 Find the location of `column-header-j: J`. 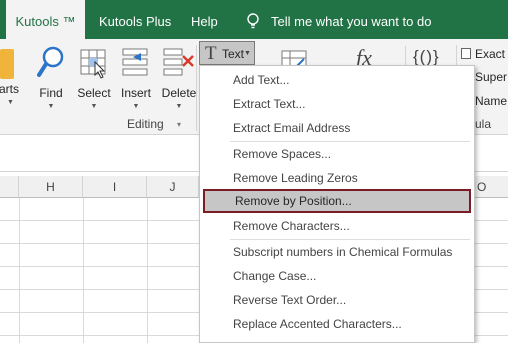

column-header-j: J is located at coordinates (173, 187).